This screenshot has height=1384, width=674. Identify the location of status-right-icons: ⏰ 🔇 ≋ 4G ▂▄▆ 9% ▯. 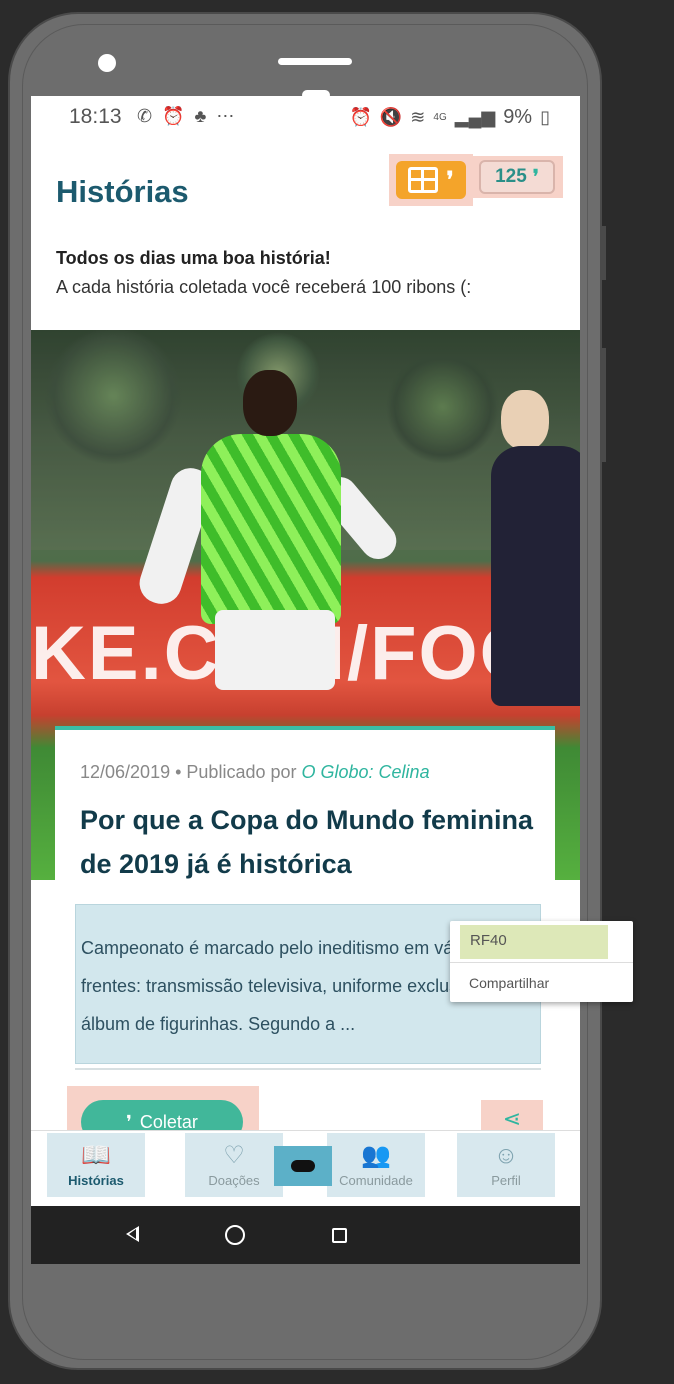
(449, 117).